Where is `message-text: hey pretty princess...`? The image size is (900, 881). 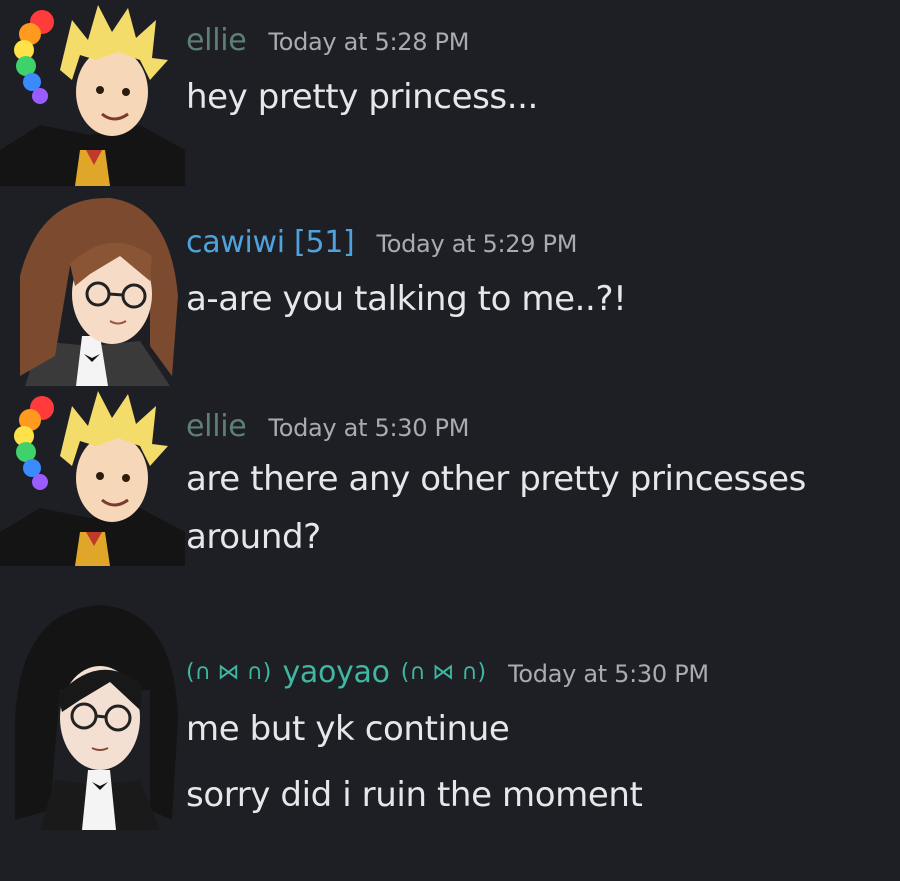 message-text: hey pretty princess... is located at coordinates (362, 97).